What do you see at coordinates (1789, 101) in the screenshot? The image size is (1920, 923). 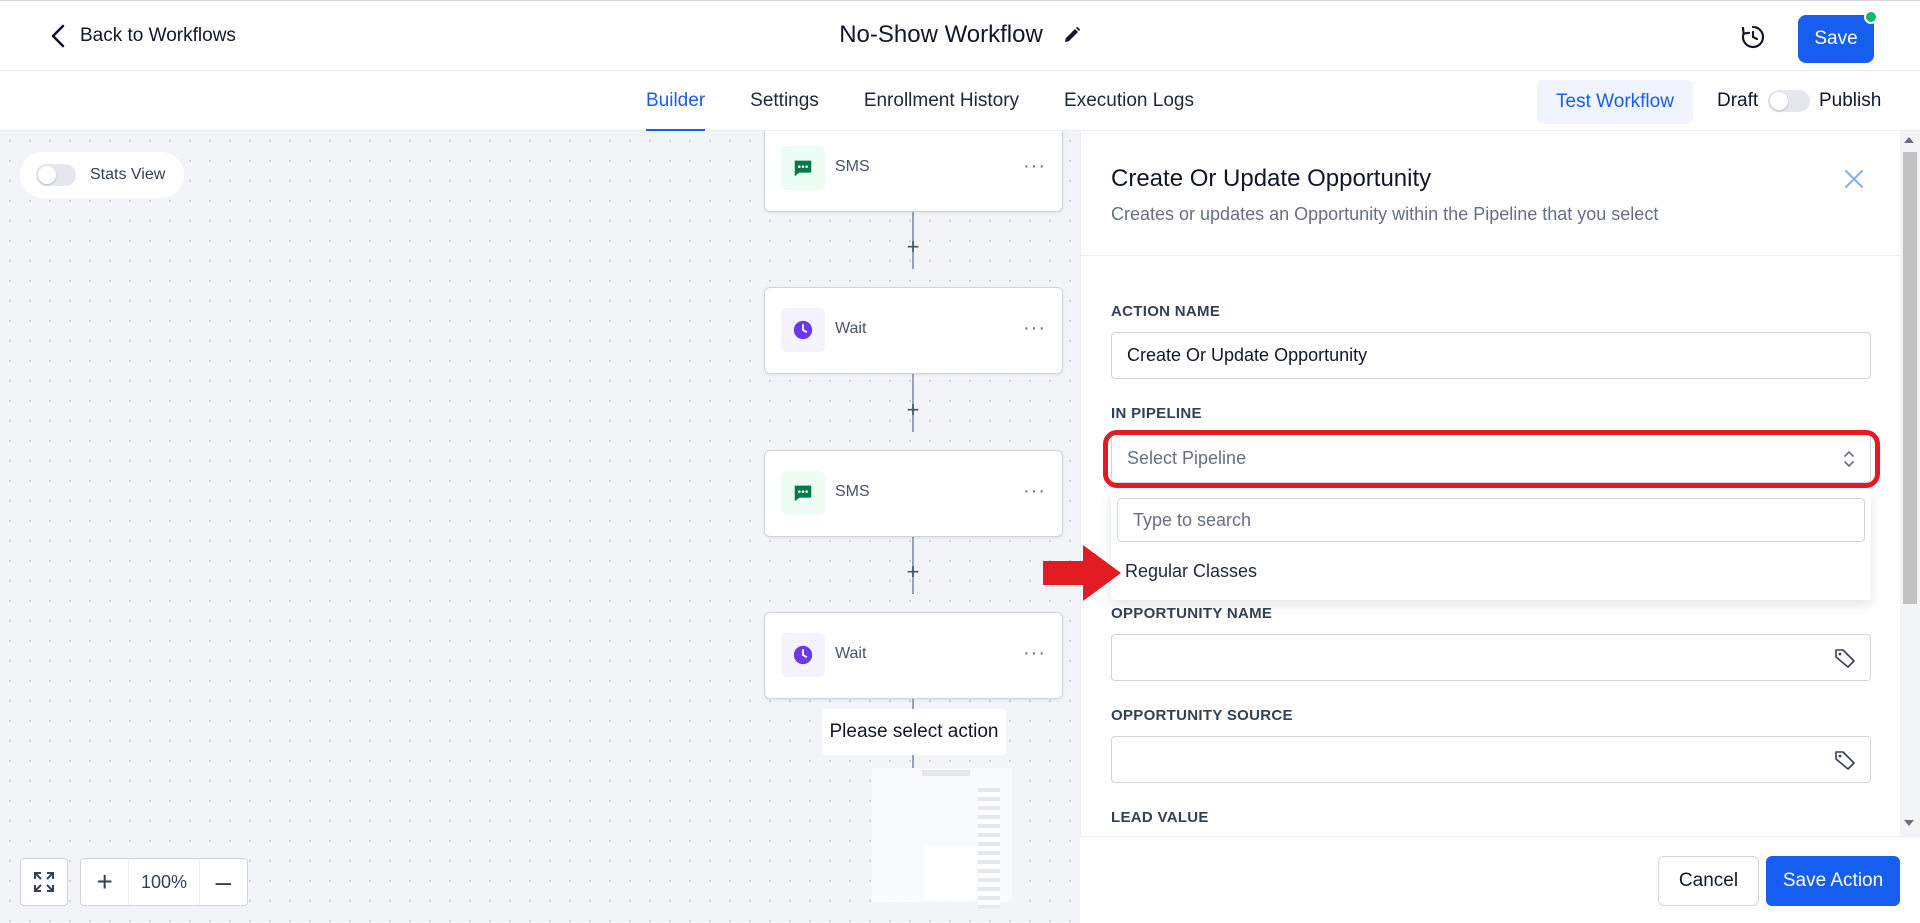 I see `publish-toggle` at bounding box center [1789, 101].